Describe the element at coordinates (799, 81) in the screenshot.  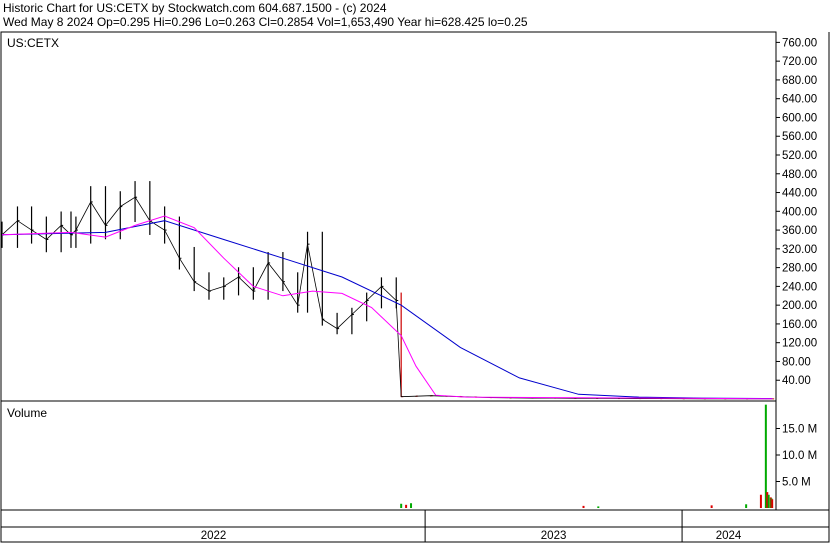
I see `price-tick-label: 680.00` at that location.